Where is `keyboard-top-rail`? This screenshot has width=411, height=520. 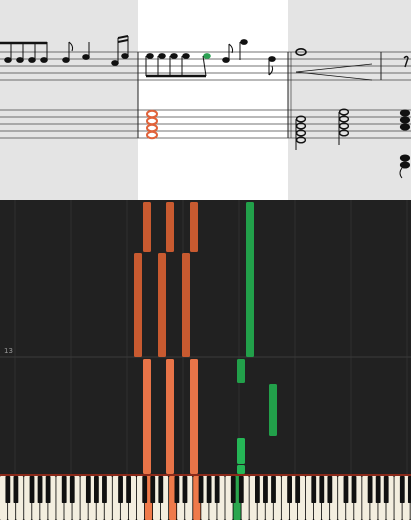 keyboard-top-rail is located at coordinates (205, 475).